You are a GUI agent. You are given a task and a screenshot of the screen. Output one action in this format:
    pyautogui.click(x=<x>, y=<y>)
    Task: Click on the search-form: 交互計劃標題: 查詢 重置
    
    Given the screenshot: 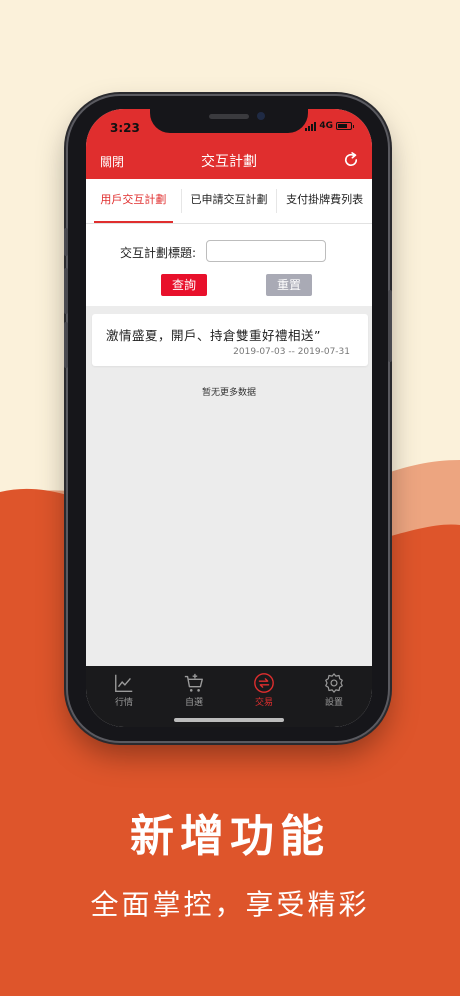 What is the action you would take?
    pyautogui.click(x=229, y=265)
    